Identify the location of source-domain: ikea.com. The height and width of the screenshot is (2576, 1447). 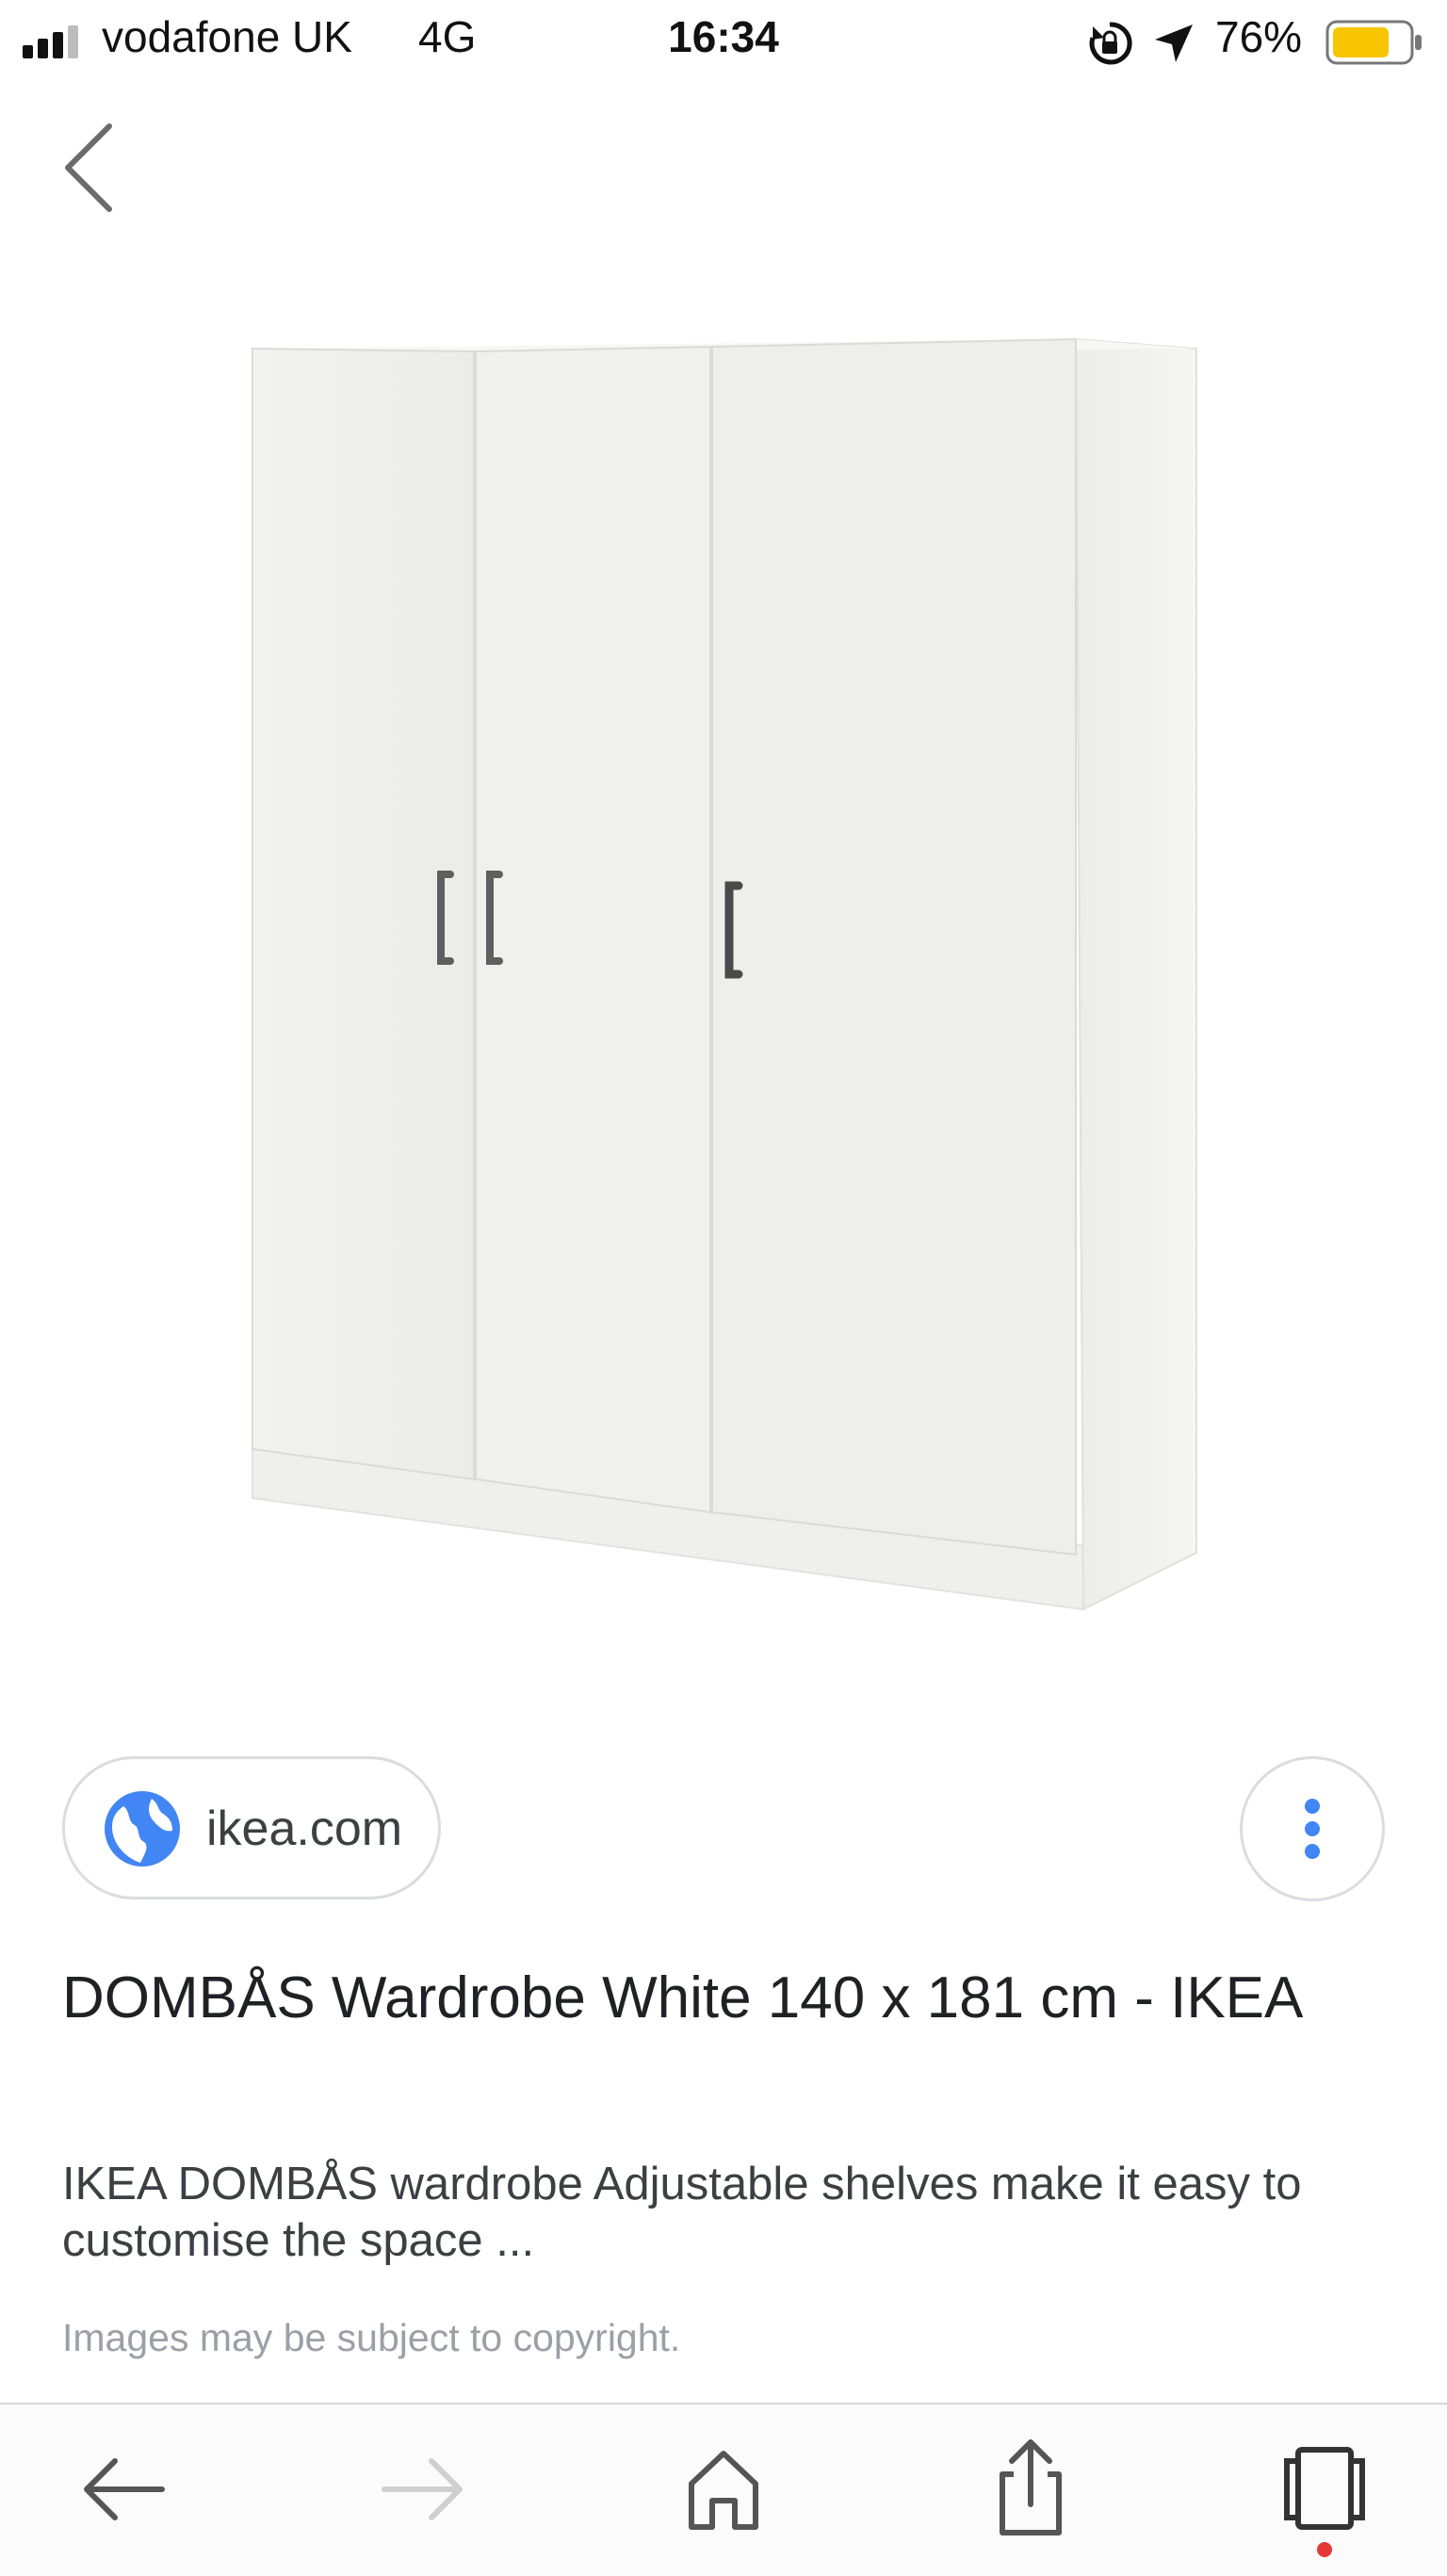
(304, 1829).